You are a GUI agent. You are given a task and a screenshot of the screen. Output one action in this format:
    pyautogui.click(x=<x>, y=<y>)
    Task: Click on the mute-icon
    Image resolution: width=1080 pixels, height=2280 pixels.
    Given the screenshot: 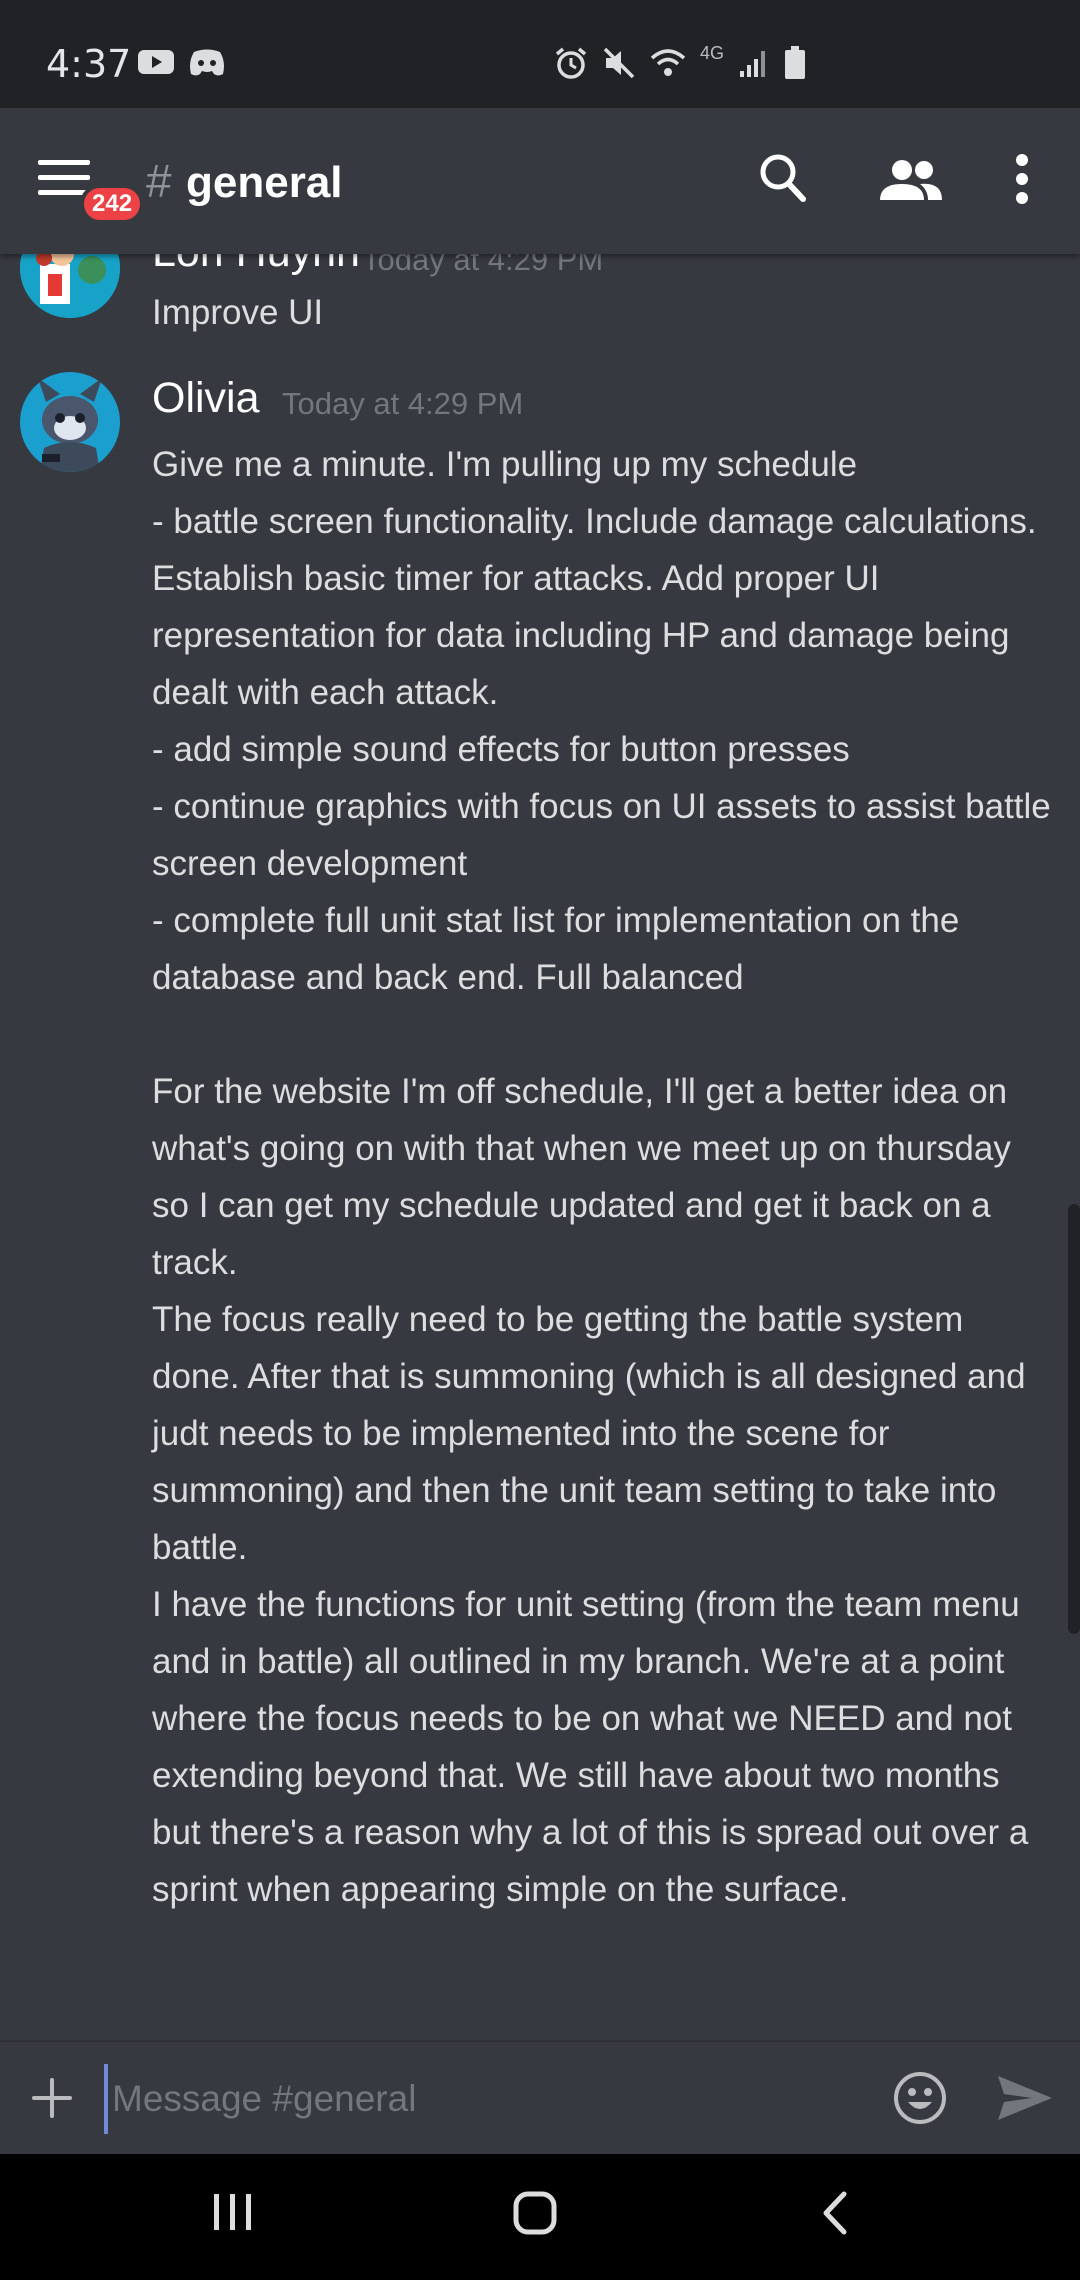 What is the action you would take?
    pyautogui.click(x=619, y=63)
    